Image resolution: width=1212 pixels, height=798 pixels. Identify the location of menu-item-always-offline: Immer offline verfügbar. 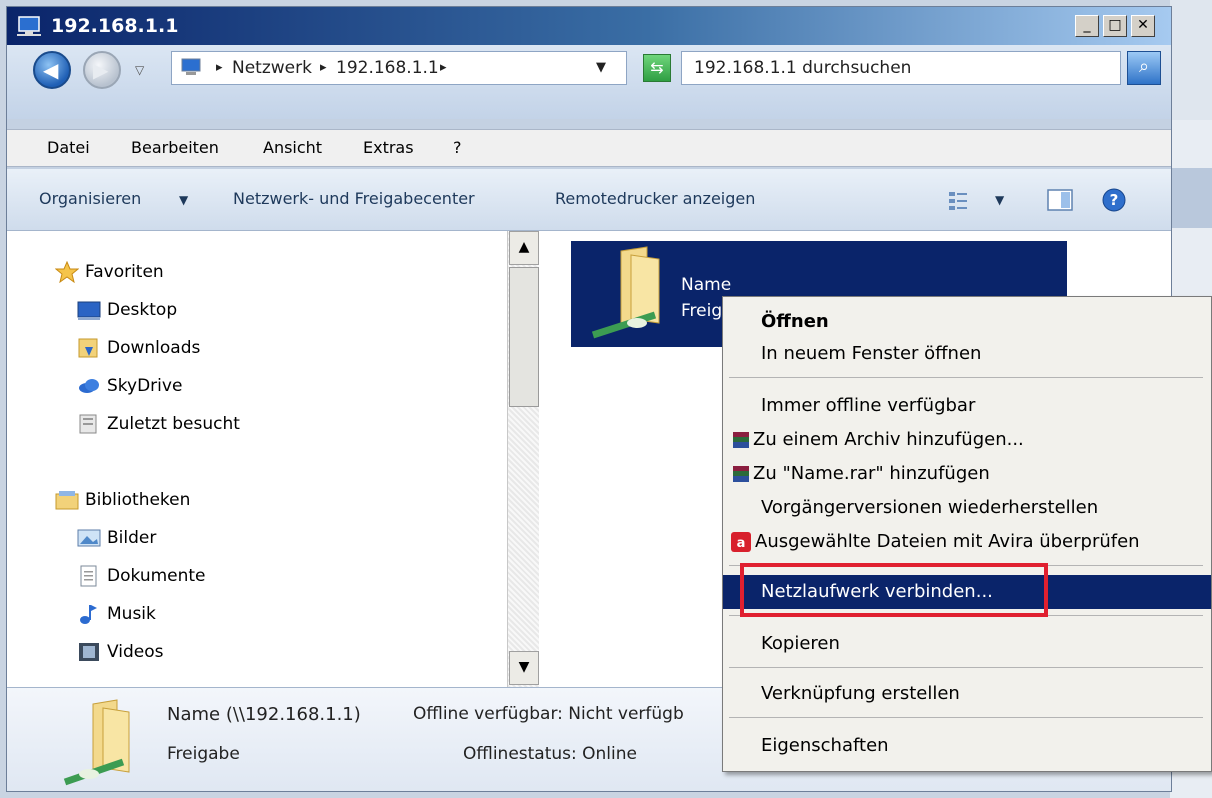
(967, 406).